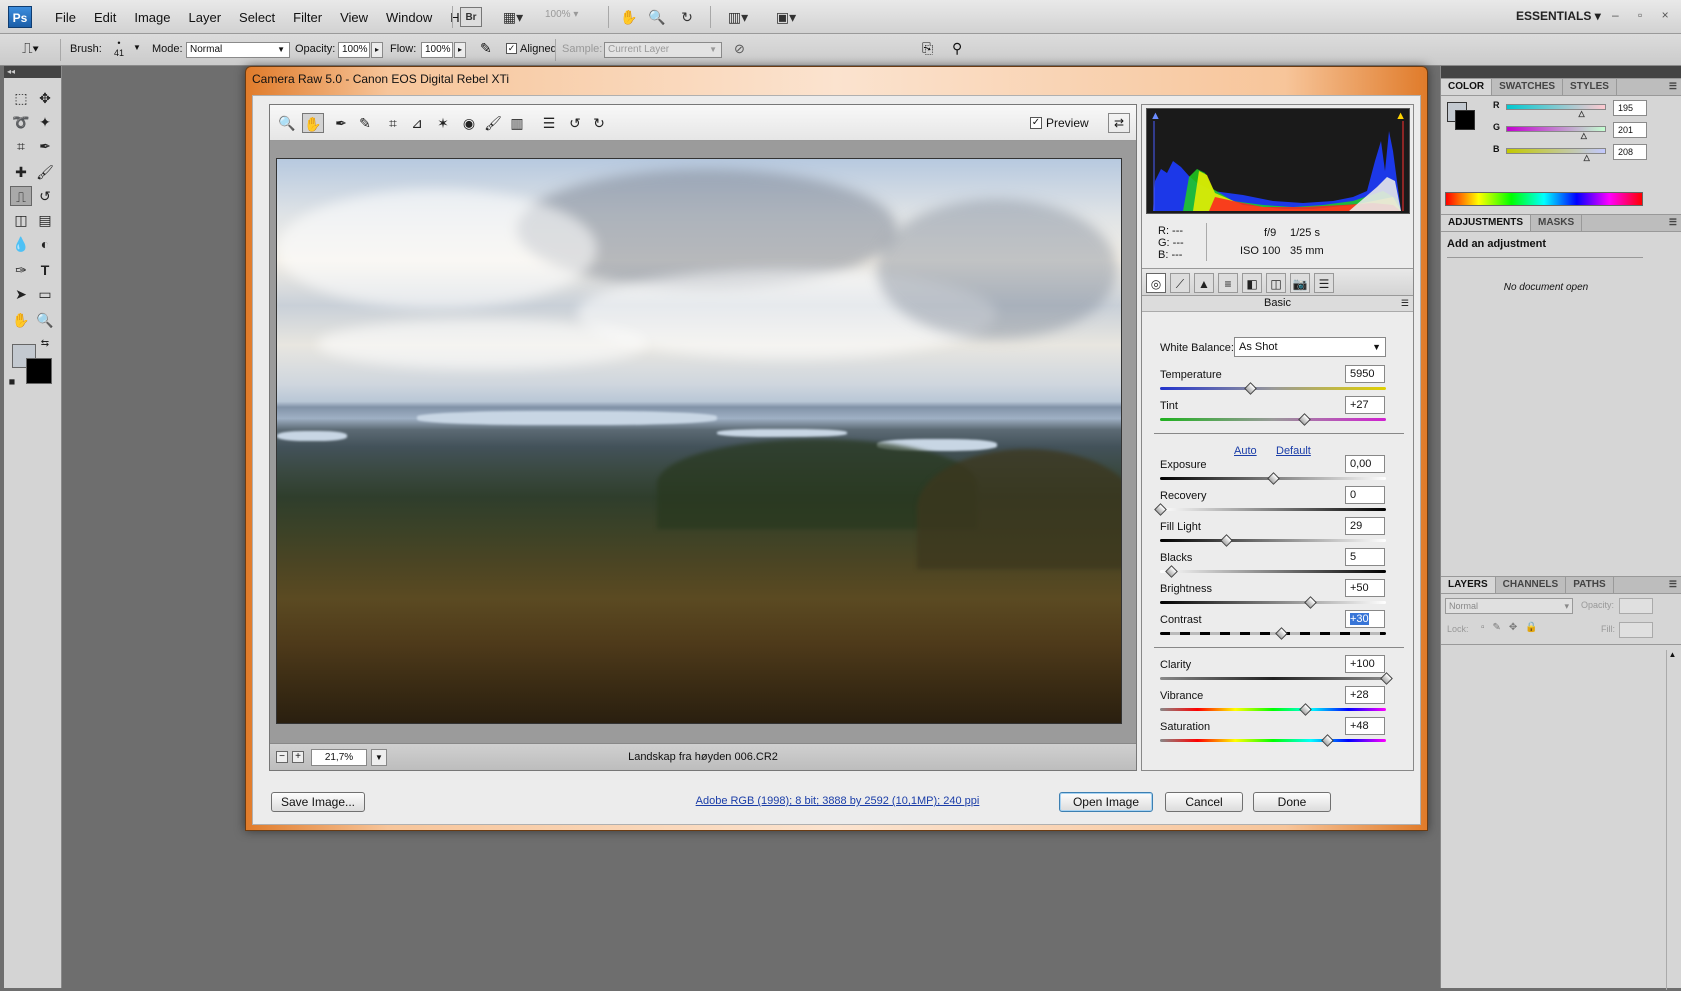 This screenshot has height=991, width=1681. I want to click on blue-channel-thumb: △, so click(1587, 157).